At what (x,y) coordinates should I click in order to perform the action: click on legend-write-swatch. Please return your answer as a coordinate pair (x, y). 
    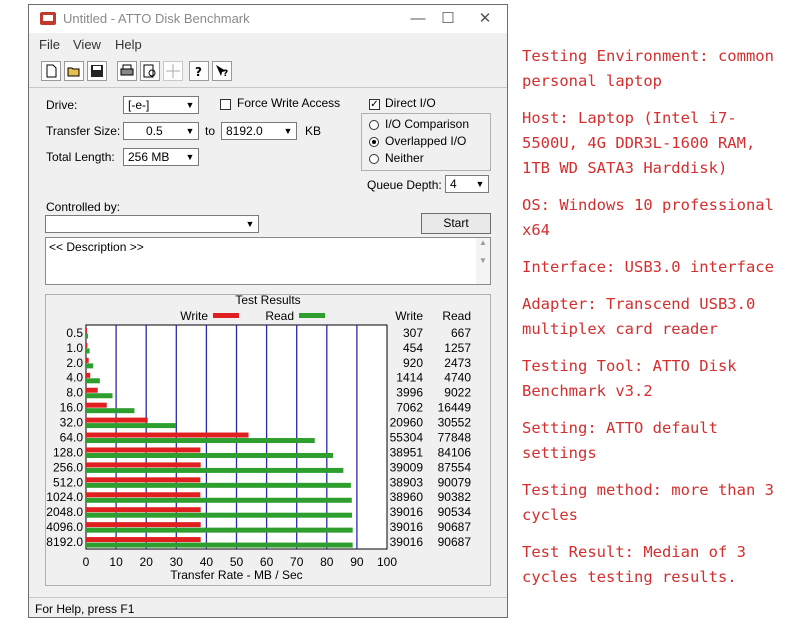
    Looking at the image, I should click on (226, 315).